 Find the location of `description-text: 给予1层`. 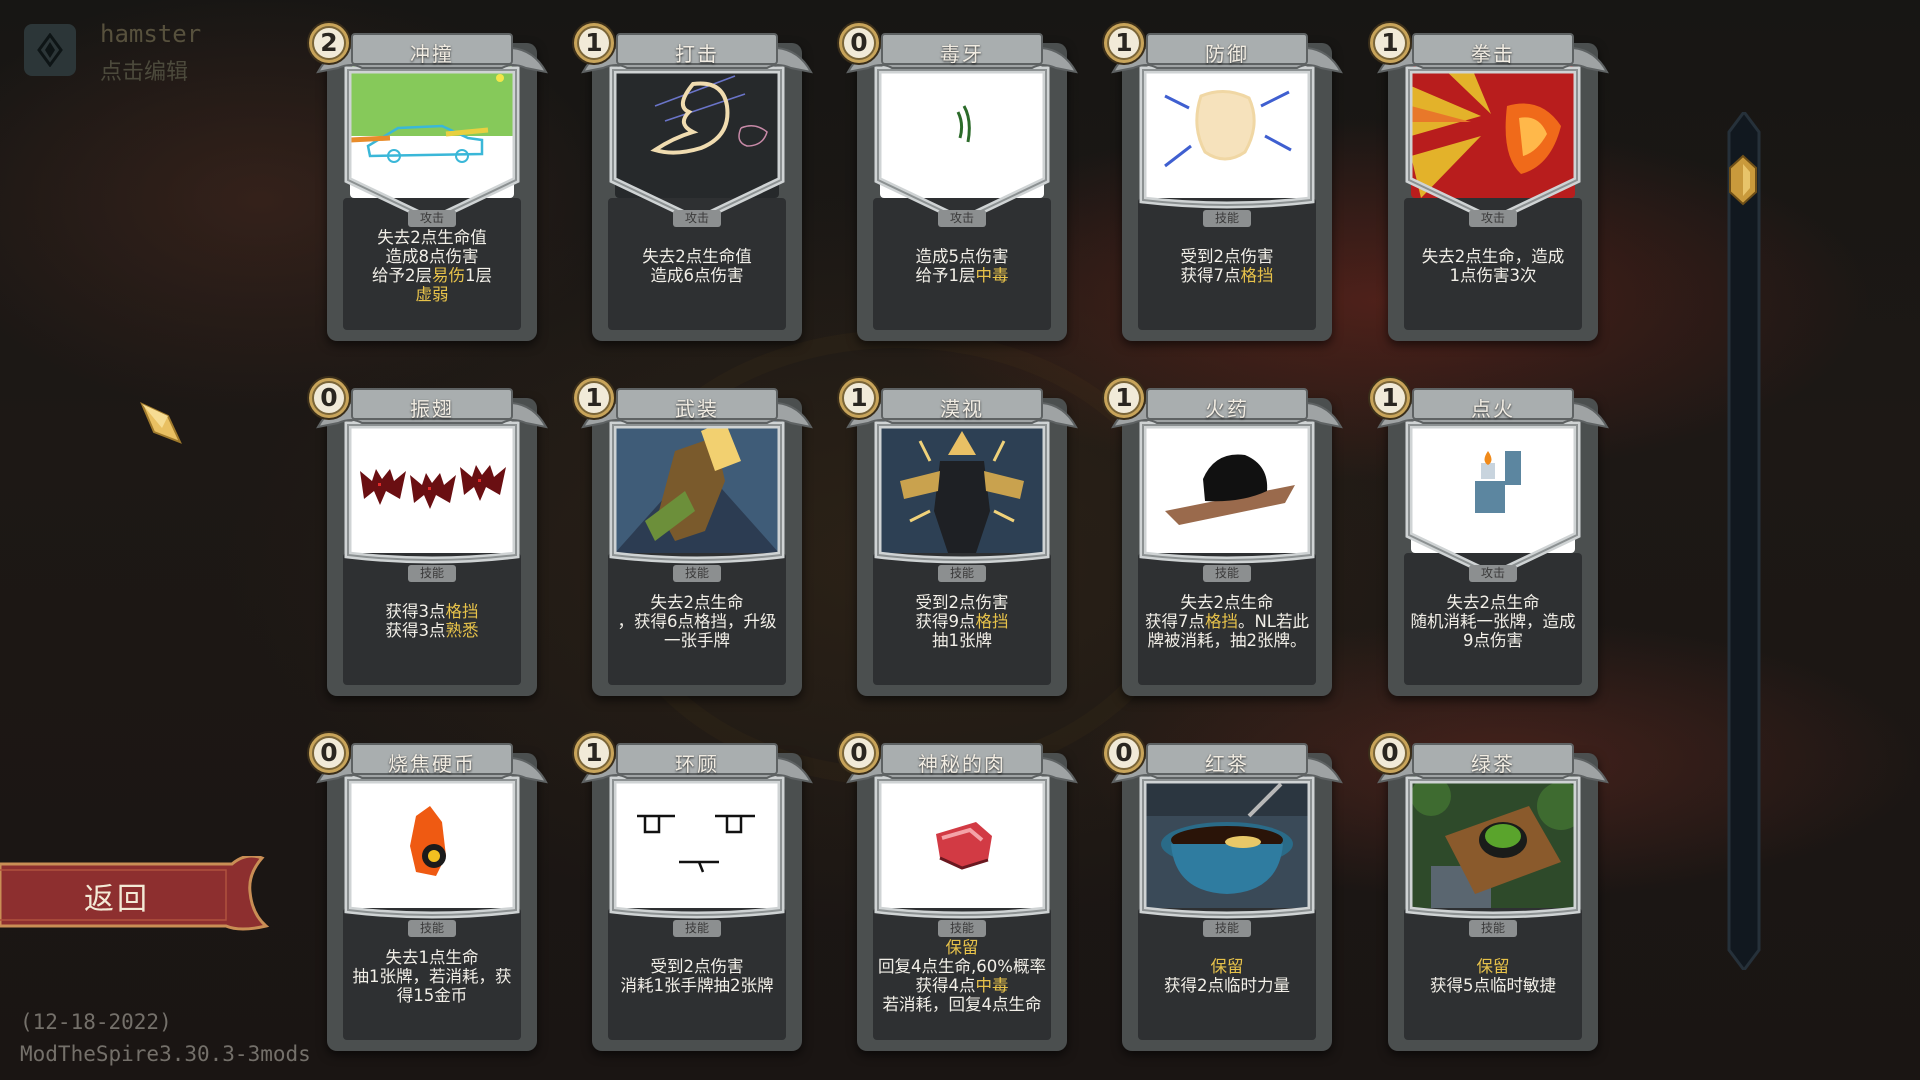

description-text: 给予1层 is located at coordinates (945, 275).